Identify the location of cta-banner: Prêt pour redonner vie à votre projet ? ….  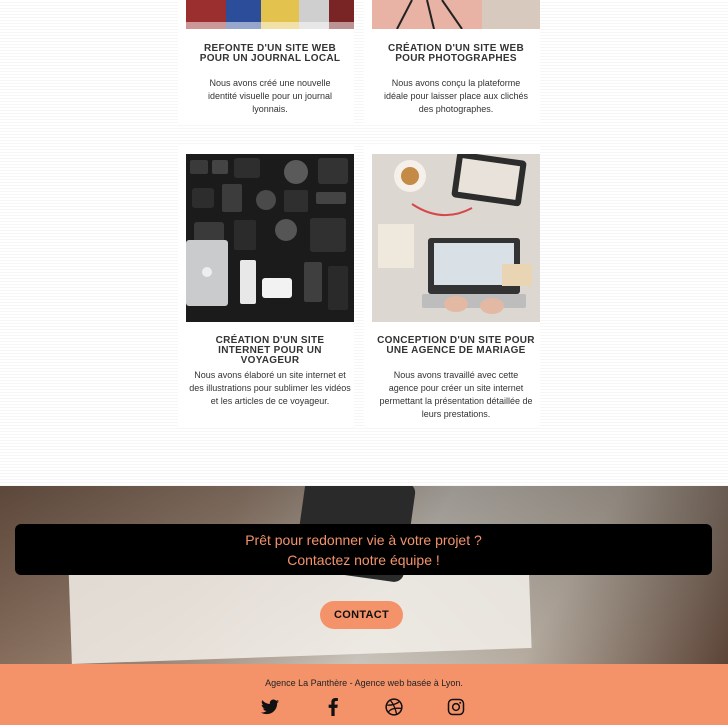
(363, 549).